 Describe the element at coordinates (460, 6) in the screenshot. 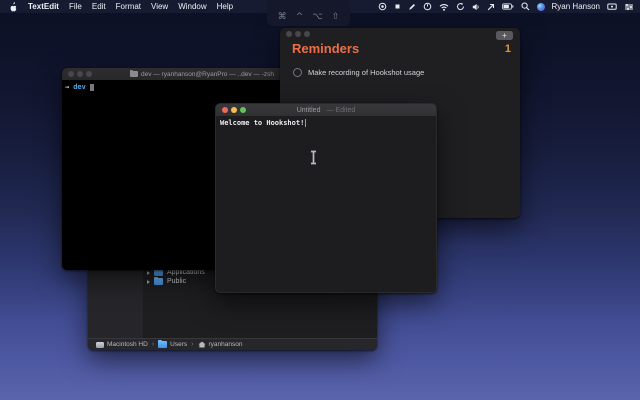

I see `sync-icon` at that location.